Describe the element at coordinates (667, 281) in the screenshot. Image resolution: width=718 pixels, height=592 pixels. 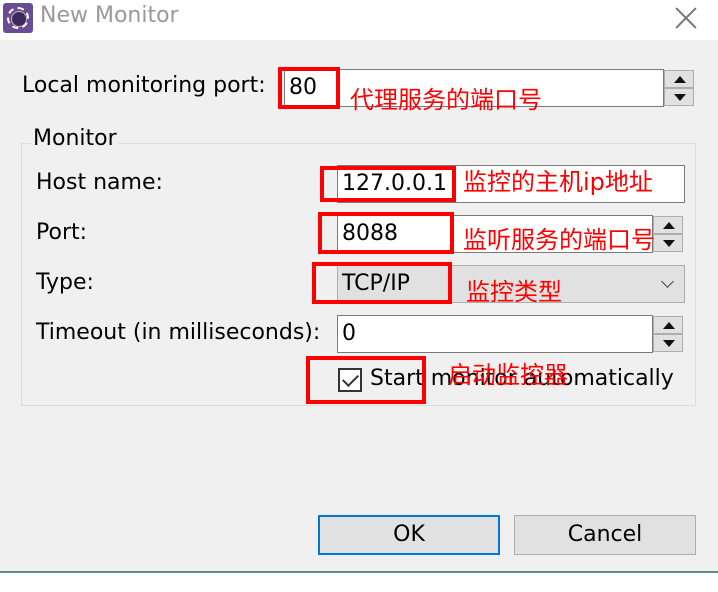
I see `chevron-down-icon` at that location.